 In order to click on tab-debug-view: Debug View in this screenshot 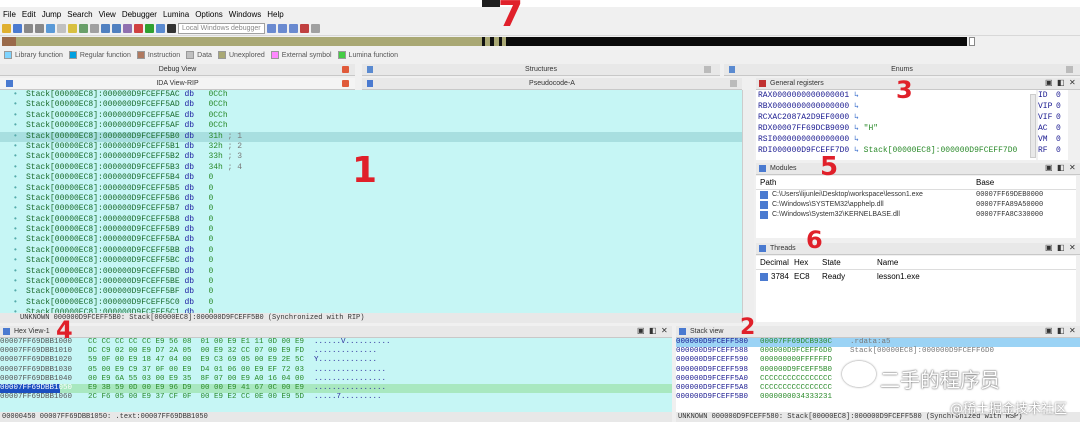, I will do `click(177, 70)`.